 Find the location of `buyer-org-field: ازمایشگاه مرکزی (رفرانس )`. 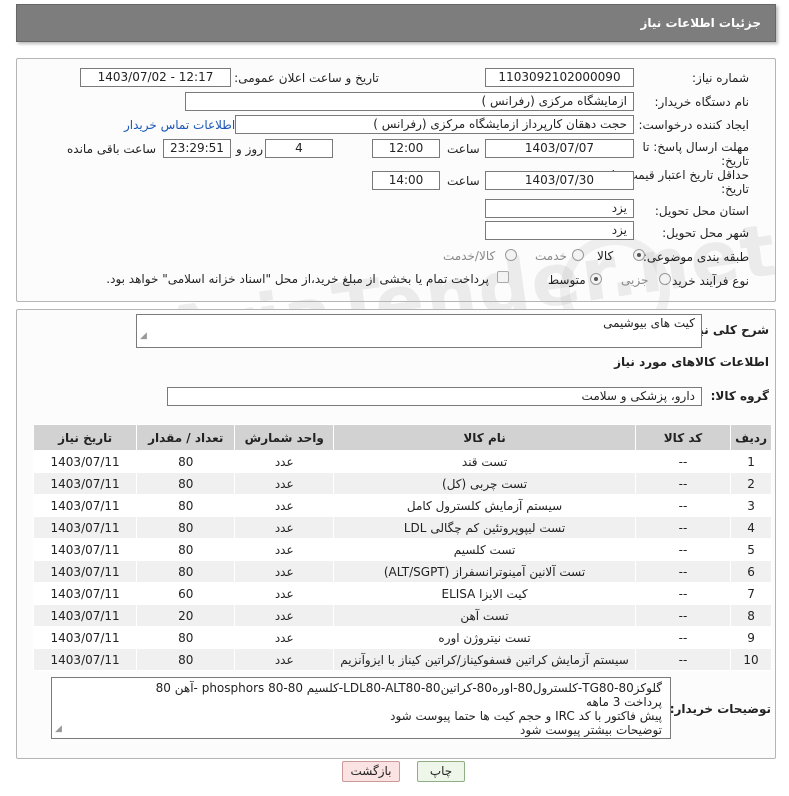

buyer-org-field: ازمایشگاه مرکزی (رفرانس ) is located at coordinates (409, 101).